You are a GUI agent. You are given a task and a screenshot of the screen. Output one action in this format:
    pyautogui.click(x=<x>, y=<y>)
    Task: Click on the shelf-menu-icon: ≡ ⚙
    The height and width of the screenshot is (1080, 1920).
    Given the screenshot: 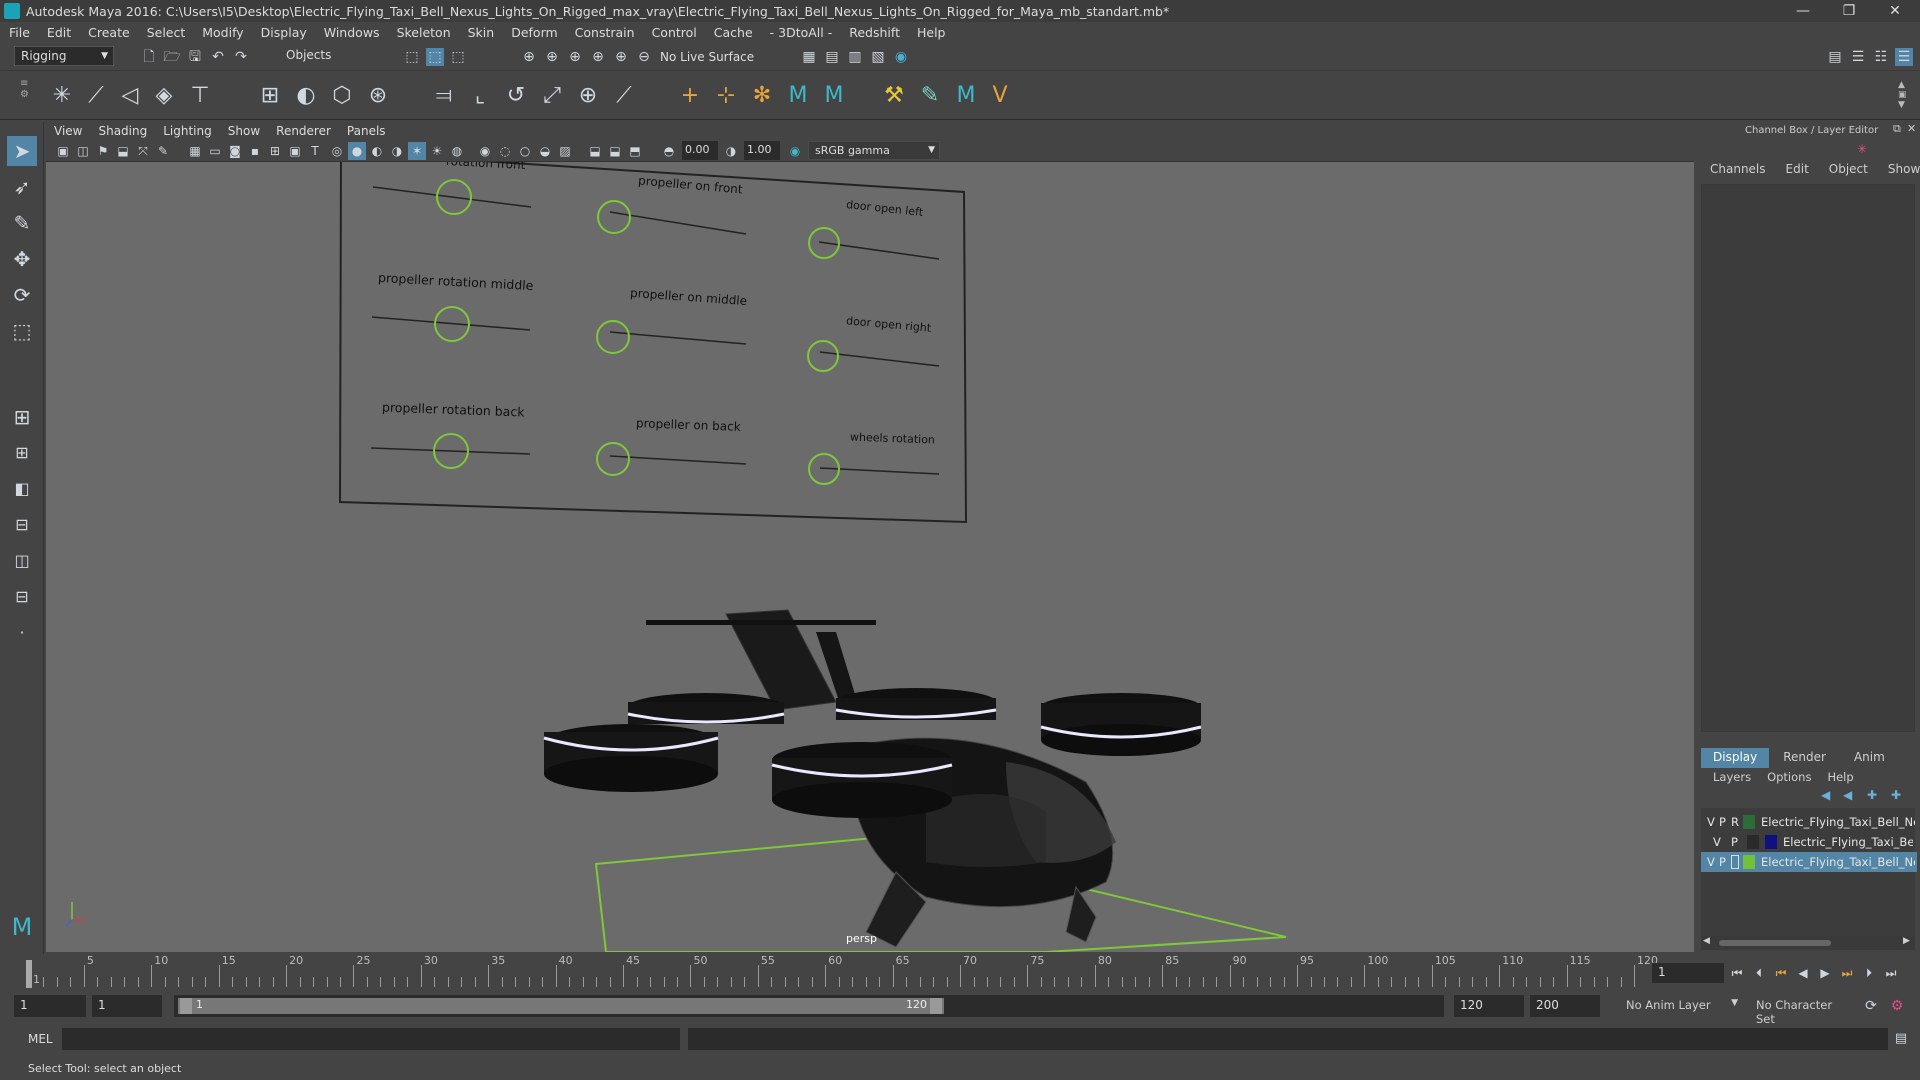 What is the action you would take?
    pyautogui.click(x=24, y=89)
    